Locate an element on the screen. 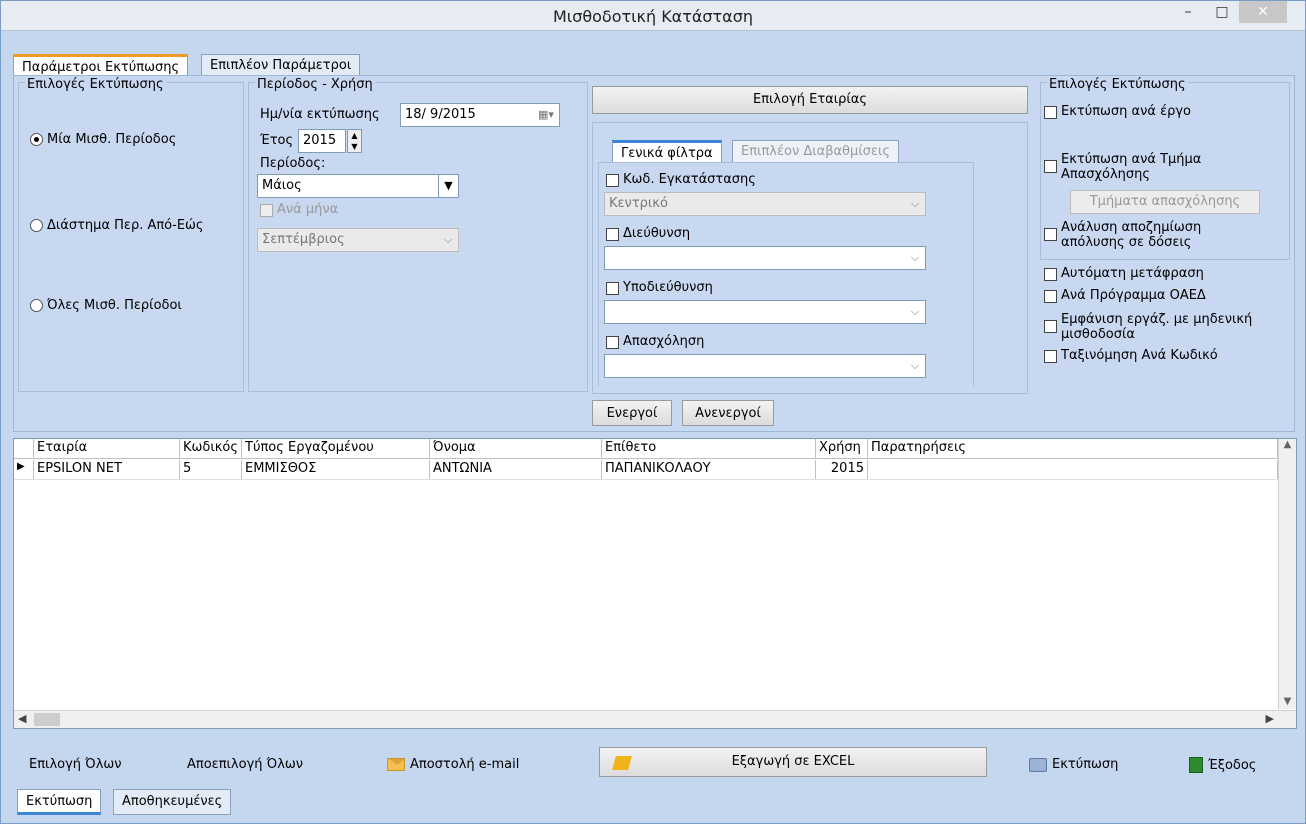 Image resolution: width=1306 pixels, height=824 pixels. exit-button: Έξοδος is located at coordinates (1222, 765).